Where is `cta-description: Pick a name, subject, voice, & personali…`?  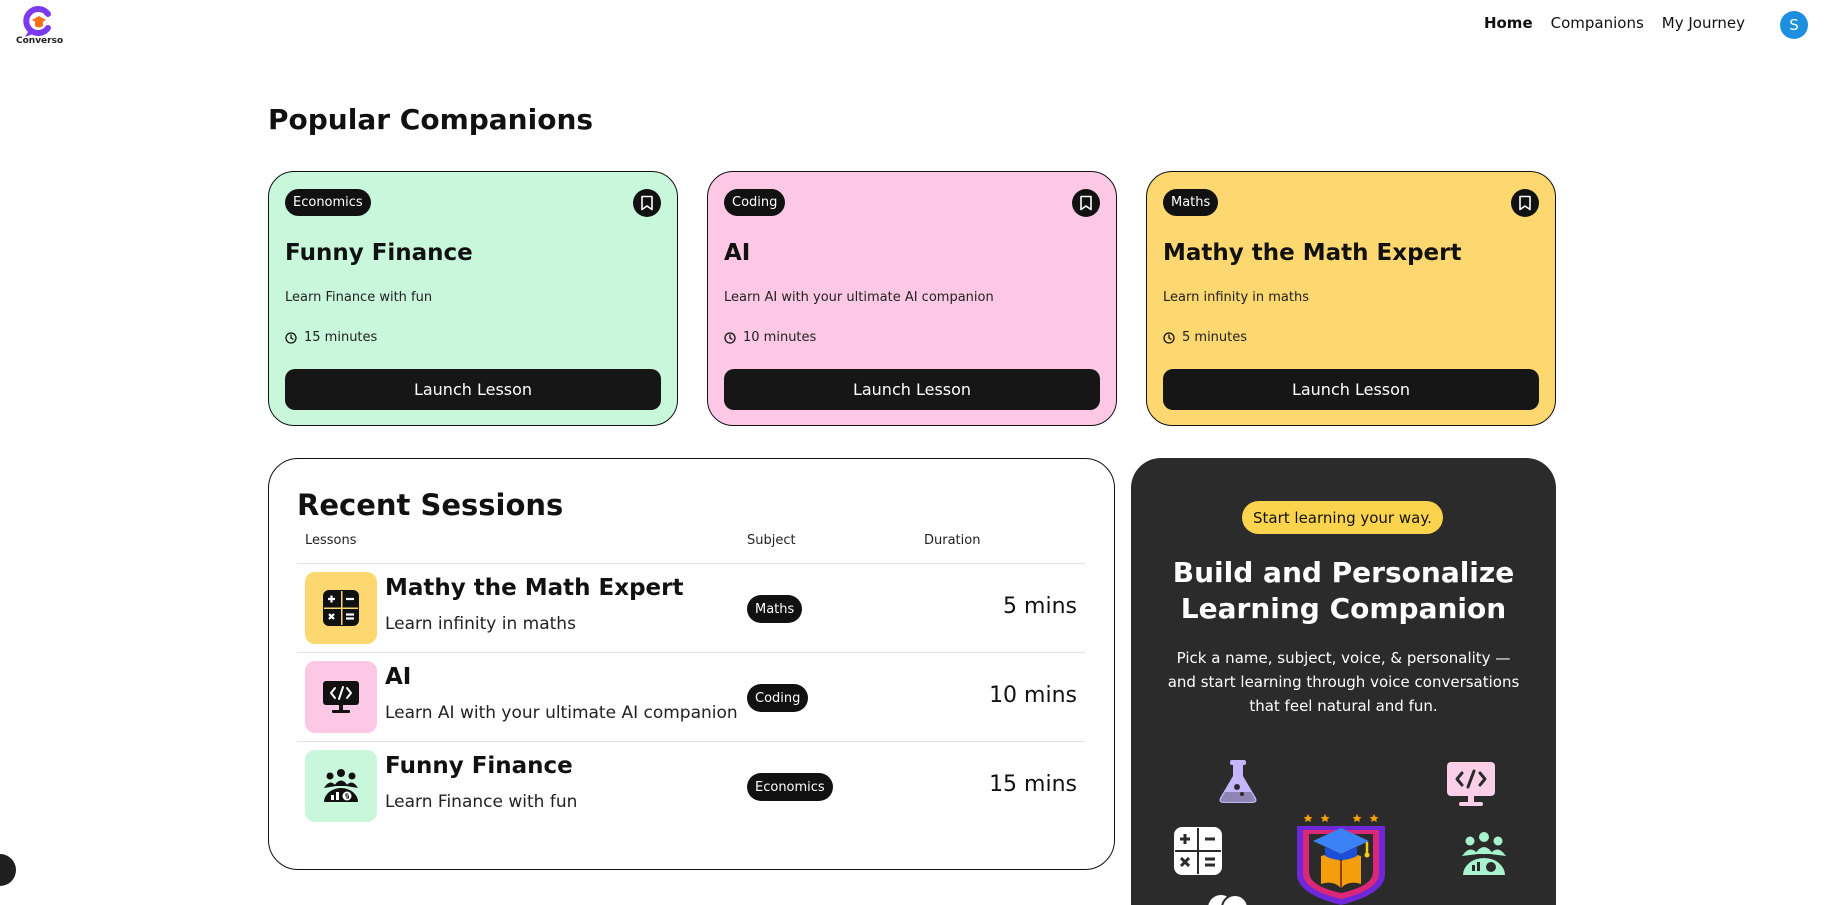 cta-description: Pick a name, subject, voice, & personali… is located at coordinates (1343, 682).